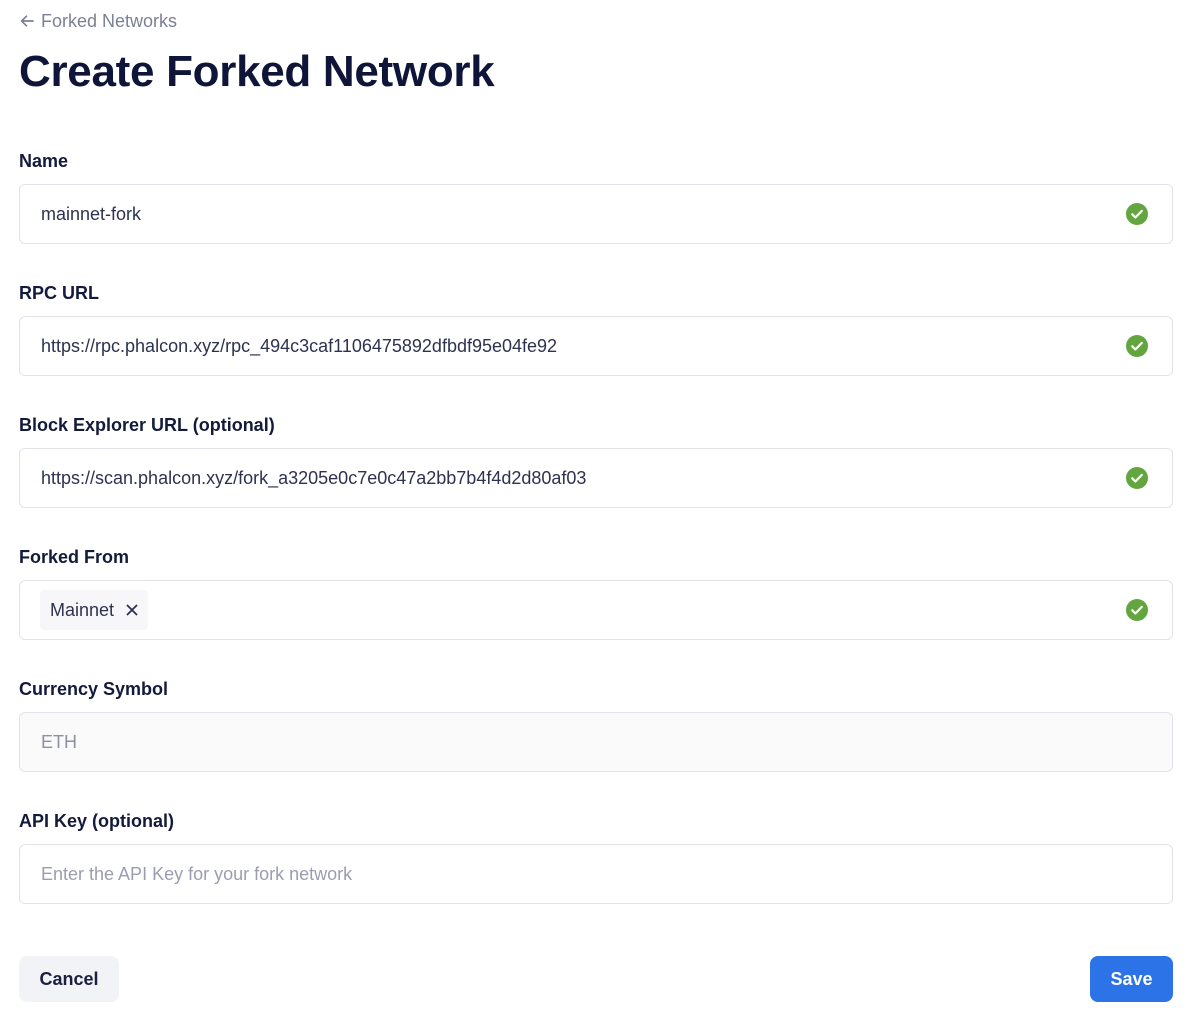  What do you see at coordinates (596, 610) in the screenshot?
I see `forked-from-select: Mainnet` at bounding box center [596, 610].